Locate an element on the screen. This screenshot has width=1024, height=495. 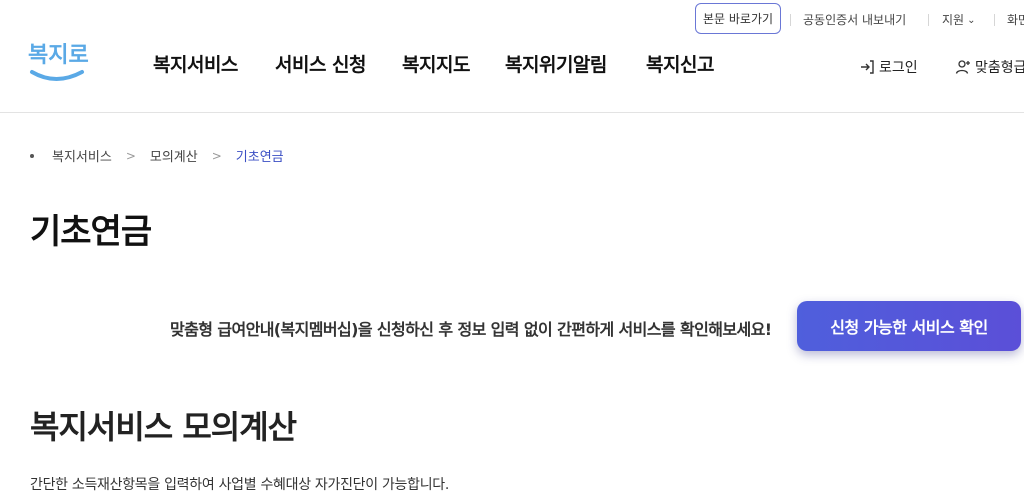
section-description: 간단한 소득재산항목을 입력하여 사업별 수혜대상 자가진단이 가능합니다. is located at coordinates (240, 485).